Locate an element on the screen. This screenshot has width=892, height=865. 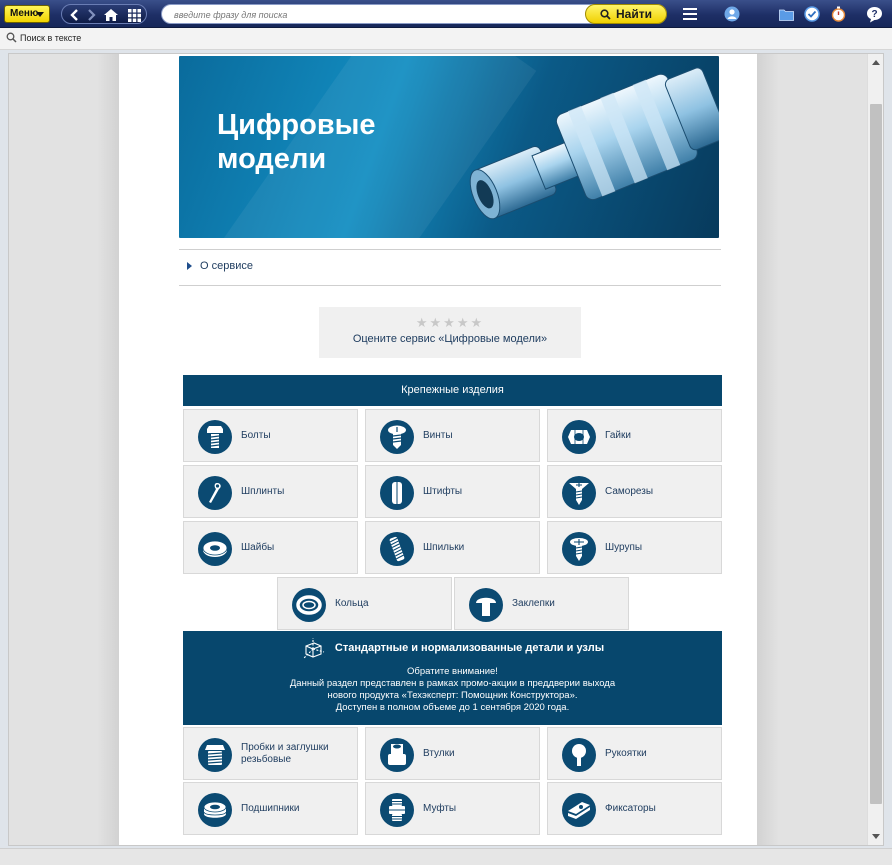
category-tile-washers: Шайбы is located at coordinates (270, 547).